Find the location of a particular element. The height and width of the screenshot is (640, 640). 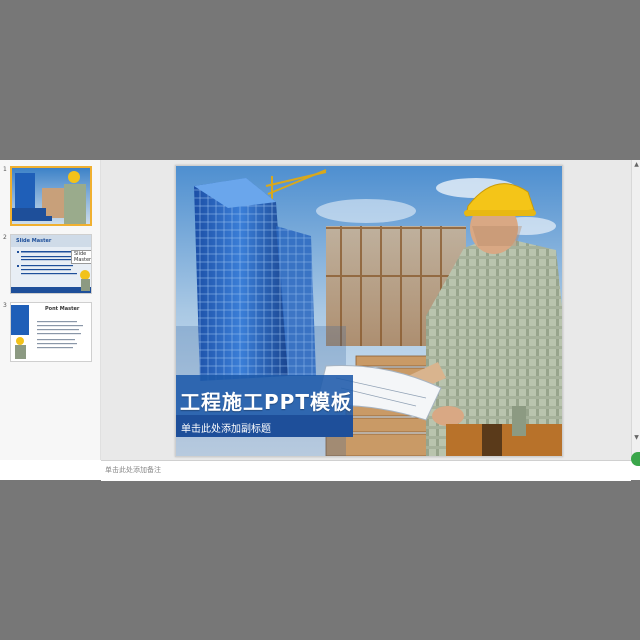

notes-pane: 单击此处添加备注 is located at coordinates (366, 470).